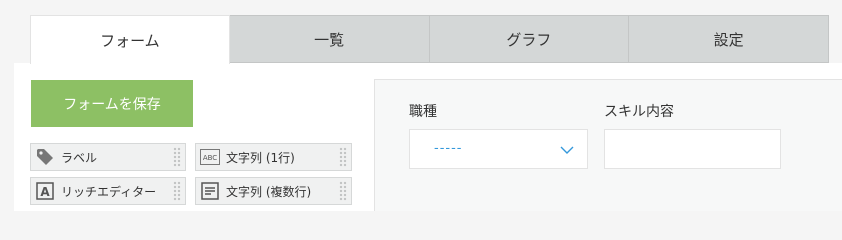 The image size is (842, 240). I want to click on svg-text: A, so click(45, 192).